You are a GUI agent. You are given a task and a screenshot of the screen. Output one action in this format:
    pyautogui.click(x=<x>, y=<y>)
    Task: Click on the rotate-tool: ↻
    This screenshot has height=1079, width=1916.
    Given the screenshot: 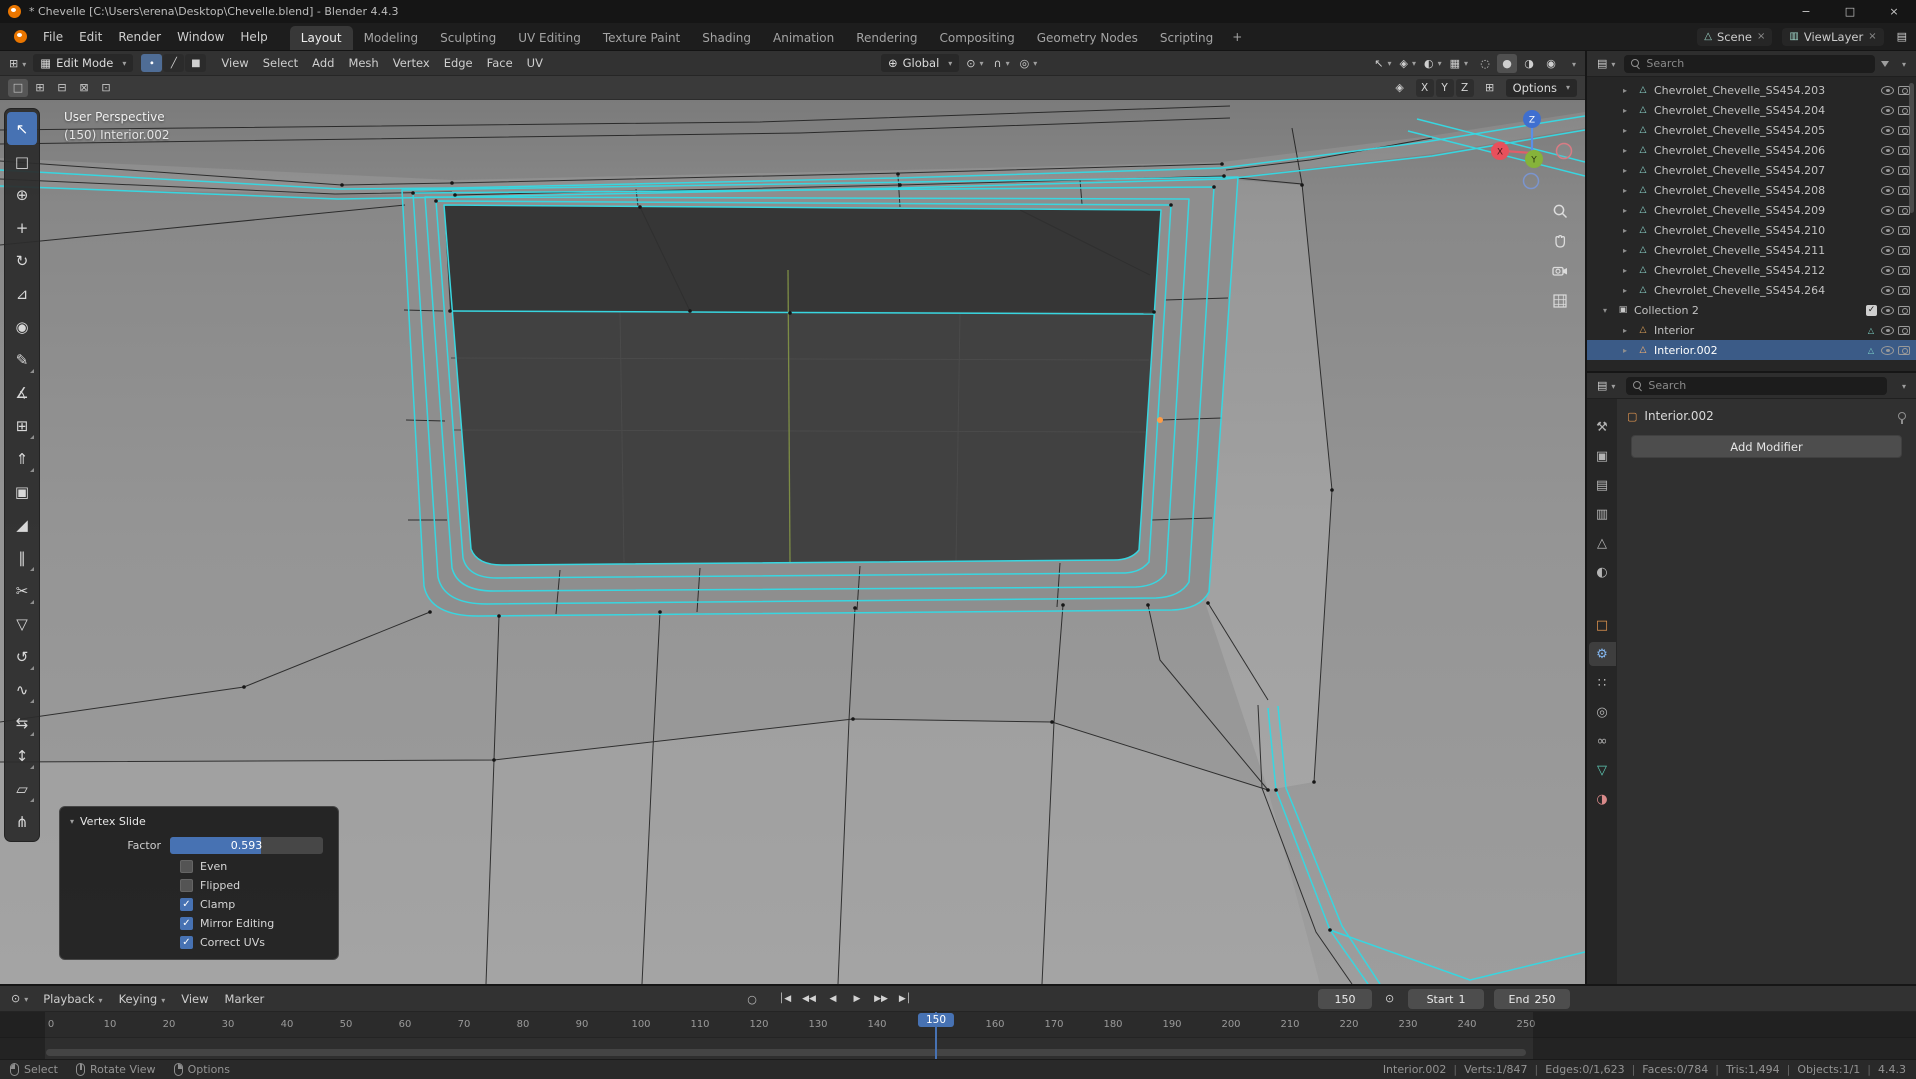 What is the action you would take?
    pyautogui.click(x=22, y=260)
    